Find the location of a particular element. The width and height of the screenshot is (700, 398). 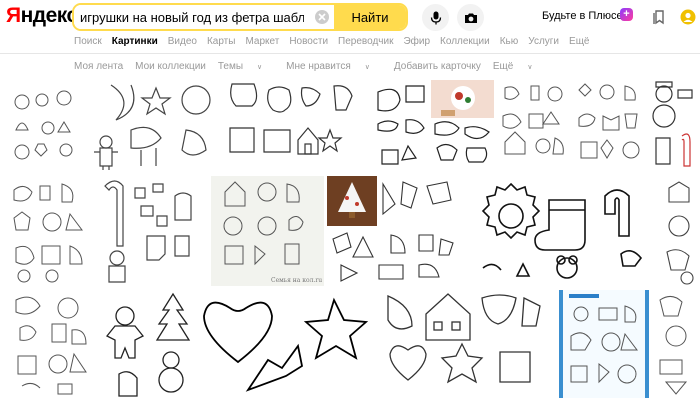

service-images: Картинки is located at coordinates (135, 43).